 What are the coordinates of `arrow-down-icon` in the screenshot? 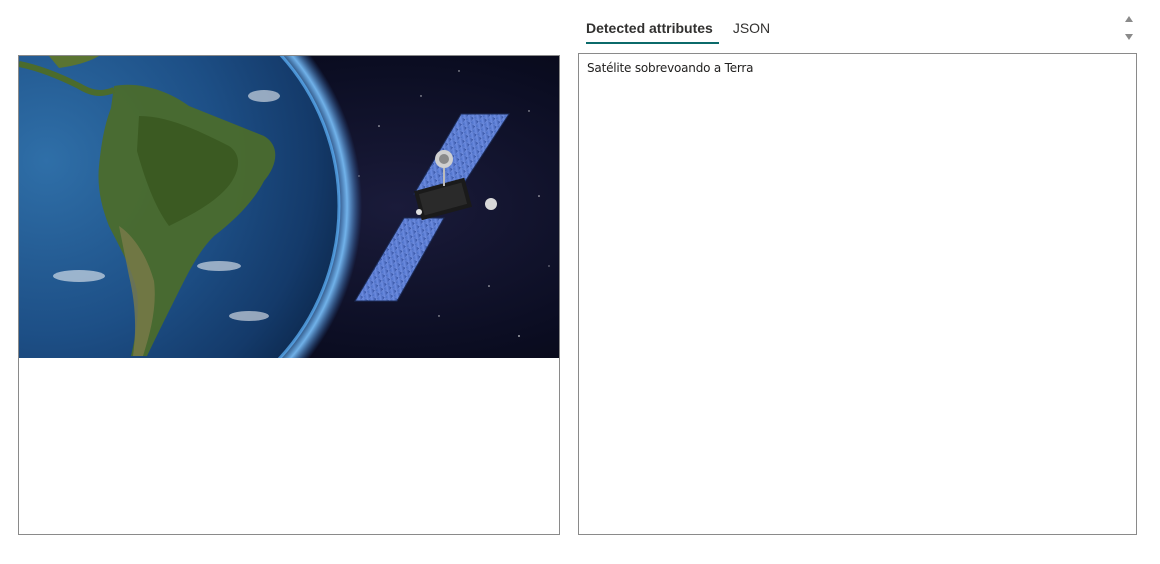 It's located at (1129, 37).